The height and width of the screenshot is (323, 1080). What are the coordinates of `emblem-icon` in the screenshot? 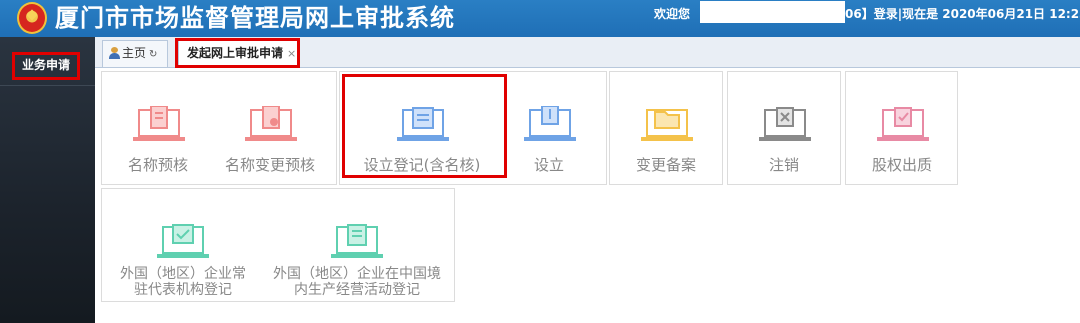 It's located at (32, 18).